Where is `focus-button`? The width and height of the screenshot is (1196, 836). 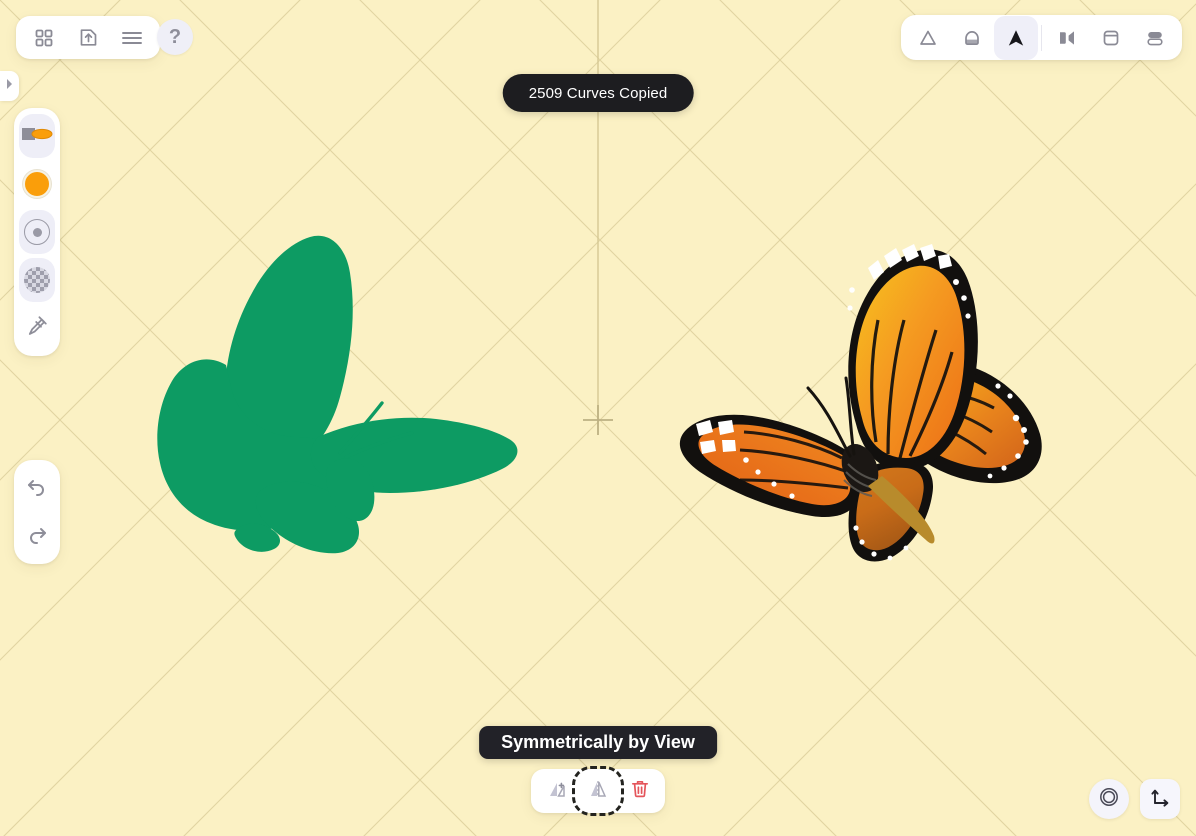 focus-button is located at coordinates (1109, 799).